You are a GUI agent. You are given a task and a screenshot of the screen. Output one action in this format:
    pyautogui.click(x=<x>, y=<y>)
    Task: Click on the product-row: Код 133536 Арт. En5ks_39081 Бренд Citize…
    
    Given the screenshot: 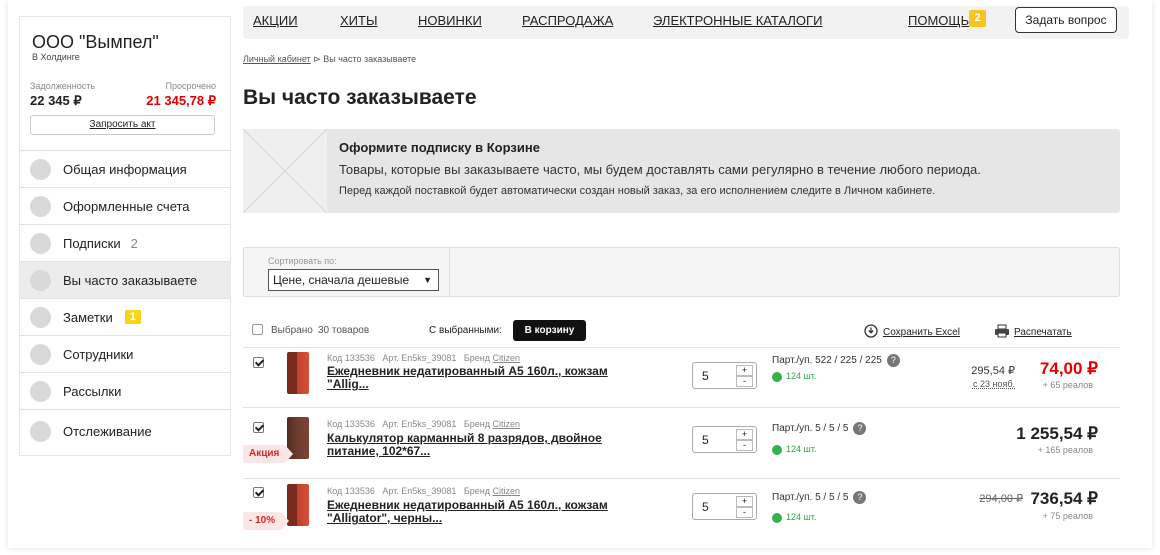 What is the action you would take?
    pyautogui.click(x=681, y=377)
    